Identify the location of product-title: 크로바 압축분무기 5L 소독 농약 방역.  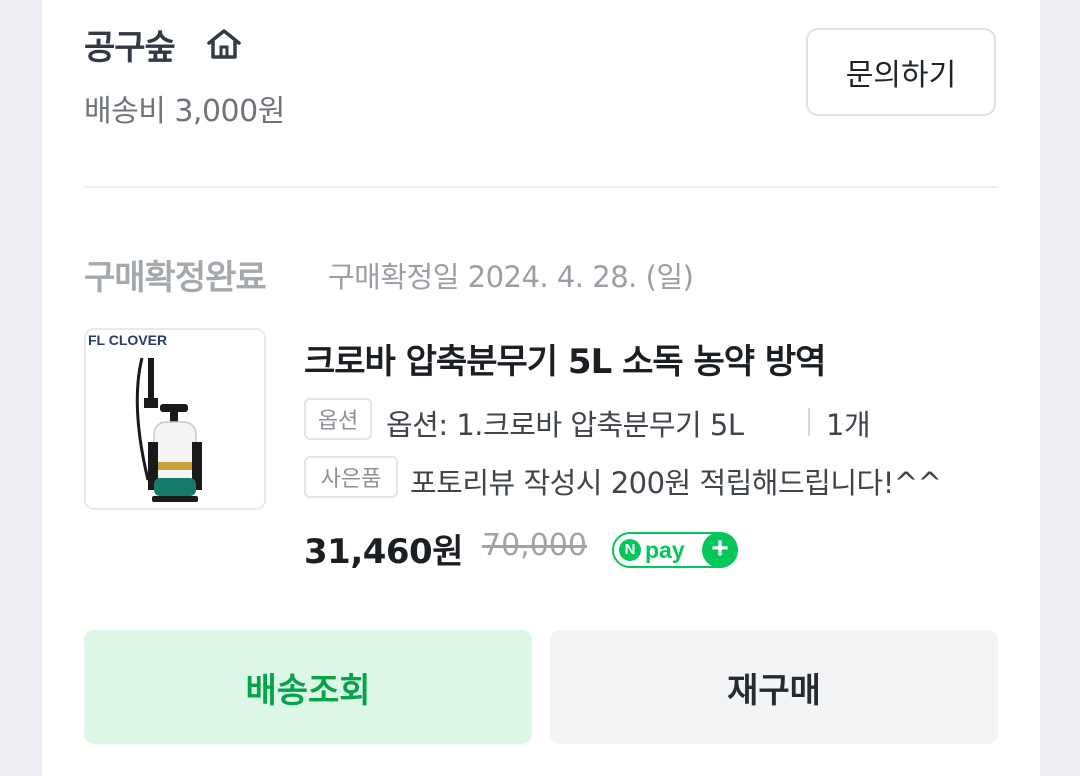
(565, 358).